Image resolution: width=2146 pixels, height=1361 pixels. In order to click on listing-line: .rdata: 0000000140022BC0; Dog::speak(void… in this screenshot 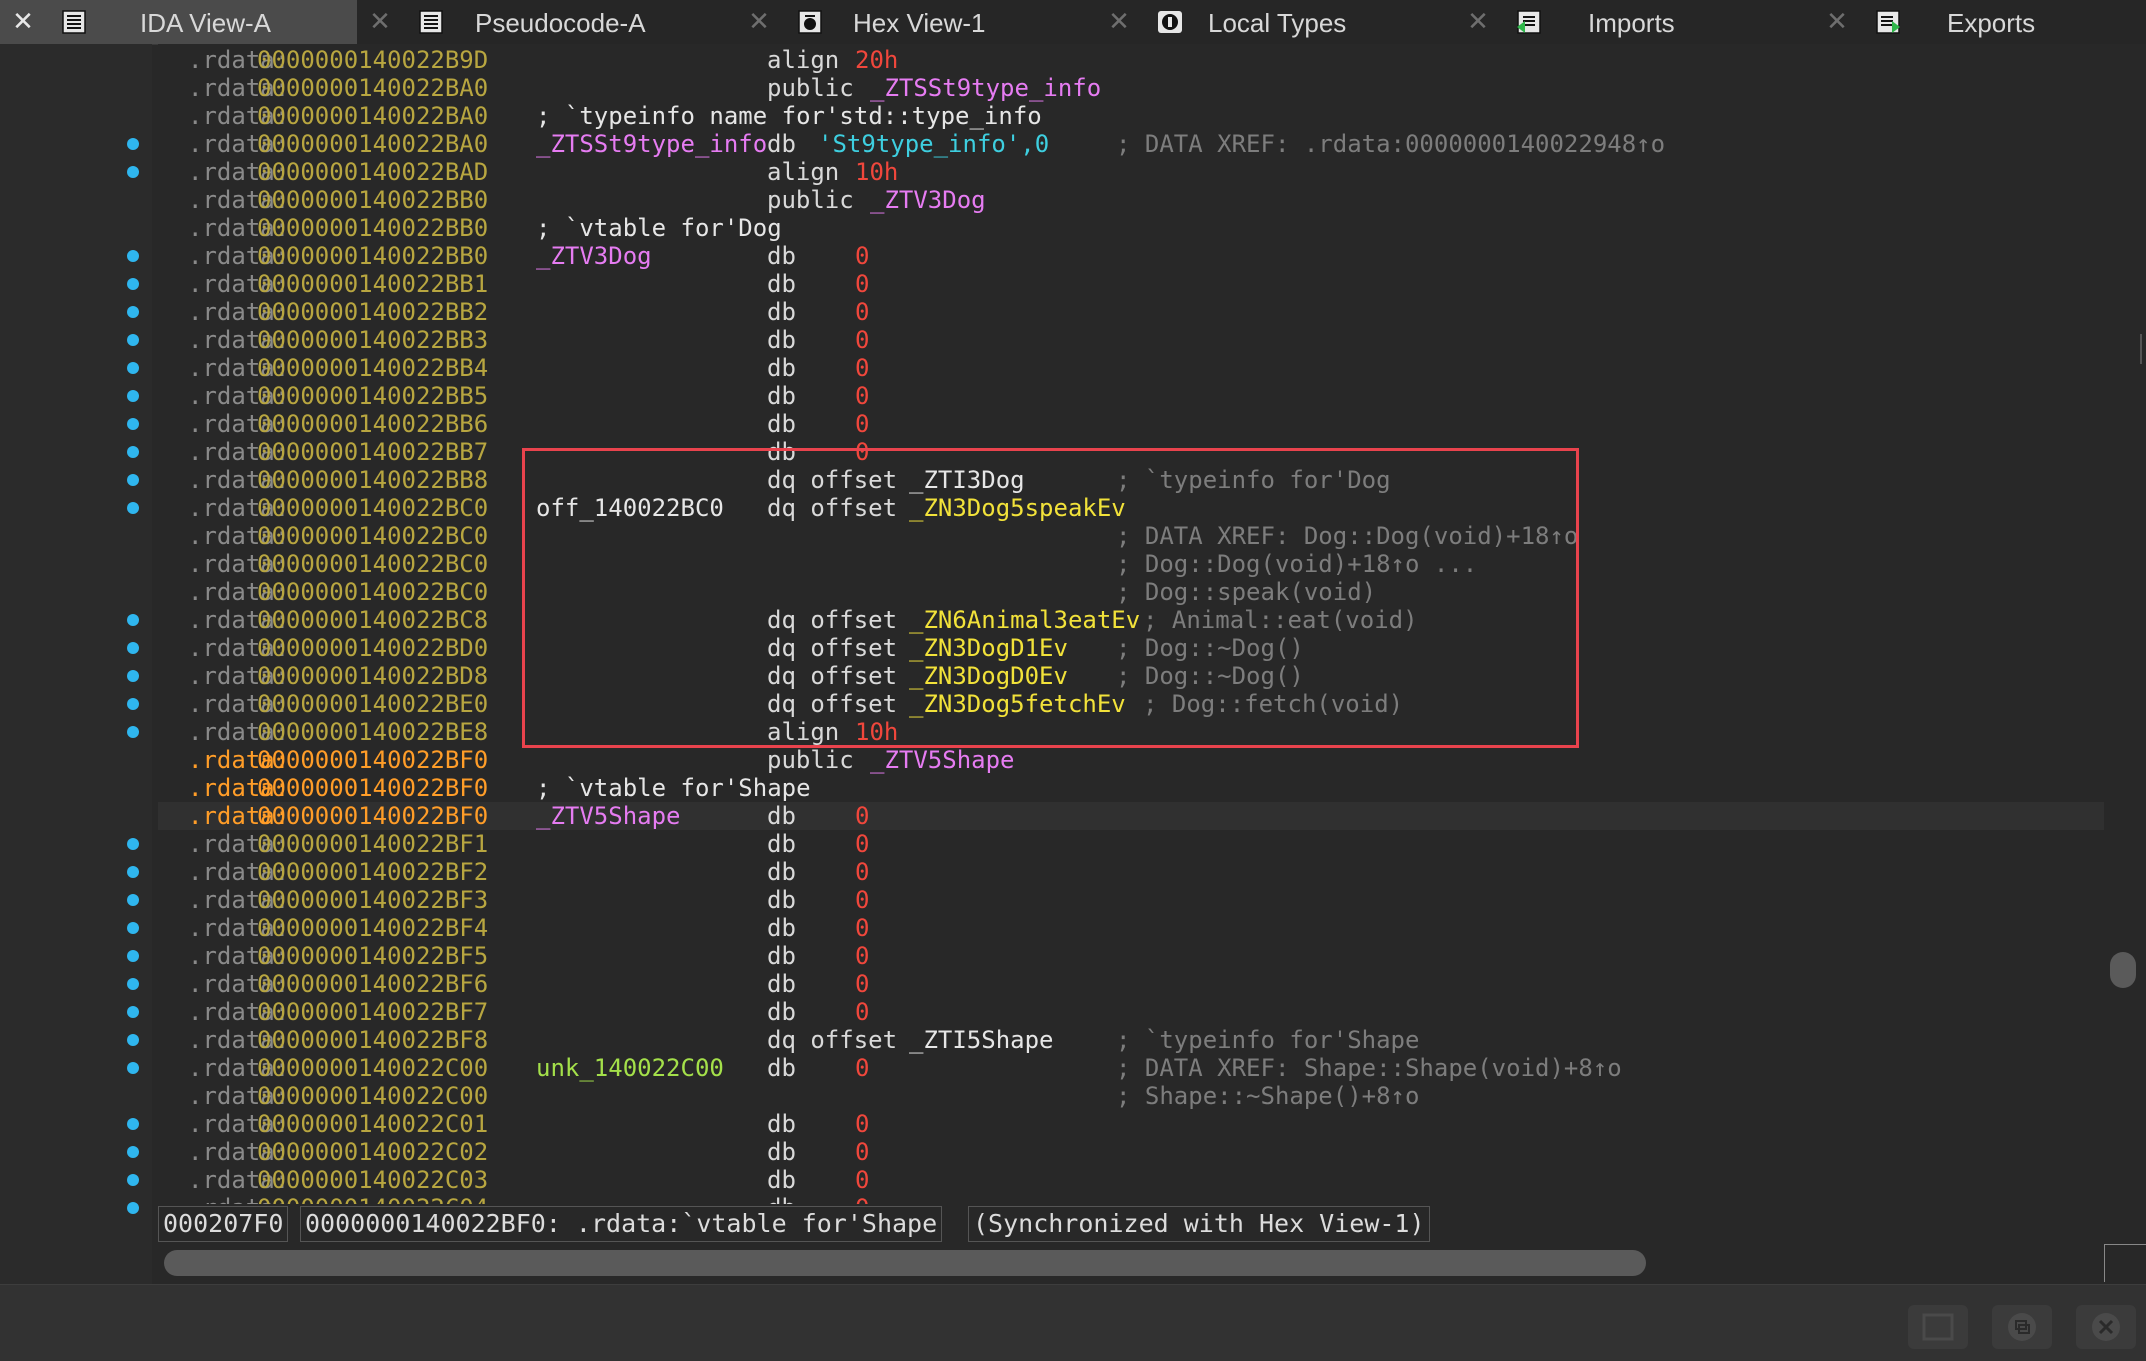, I will do `click(1131, 592)`.